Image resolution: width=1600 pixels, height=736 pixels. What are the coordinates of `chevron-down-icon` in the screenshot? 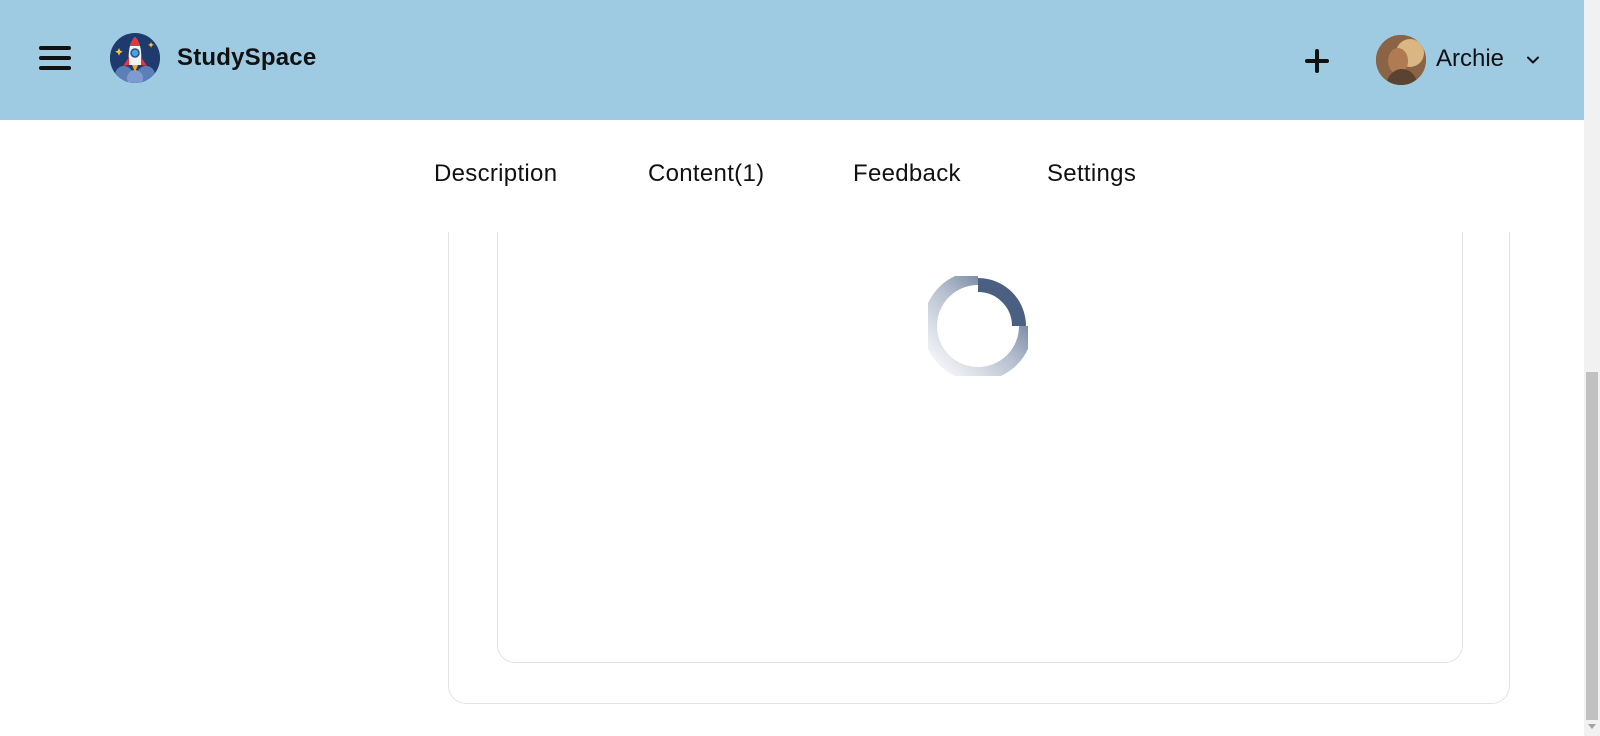 It's located at (1533, 60).